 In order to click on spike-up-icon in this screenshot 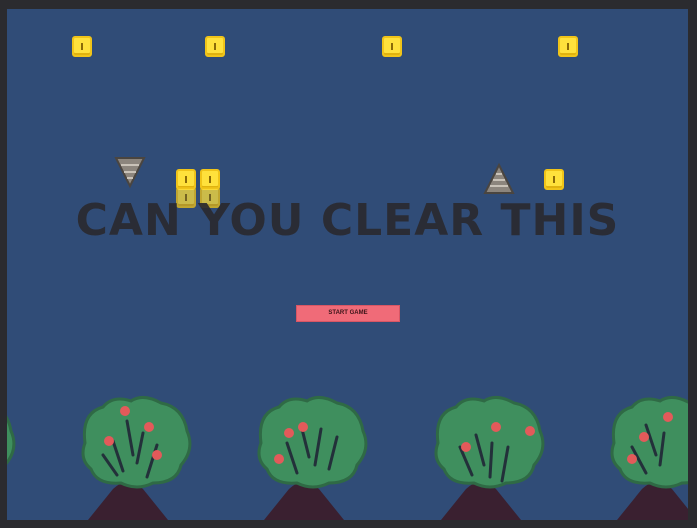, I will do `click(499, 178)`.